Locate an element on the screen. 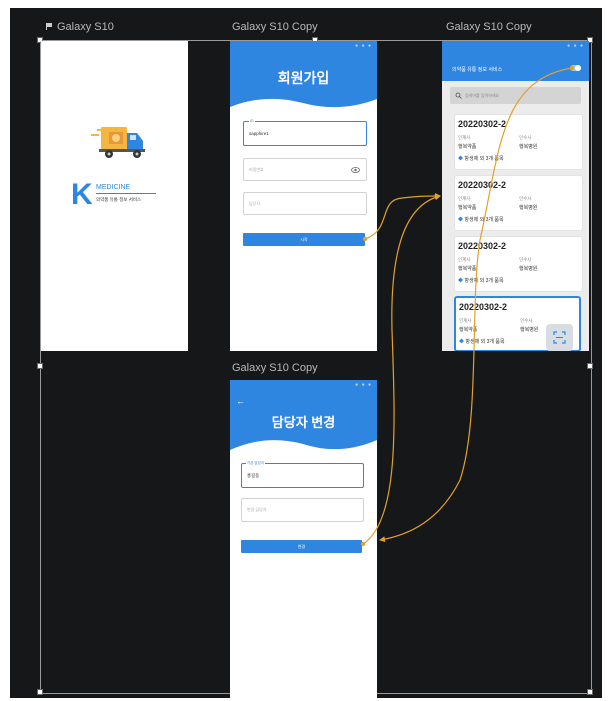 The width and height of the screenshot is (610, 701). id-field-label: ID is located at coordinates (252, 121).